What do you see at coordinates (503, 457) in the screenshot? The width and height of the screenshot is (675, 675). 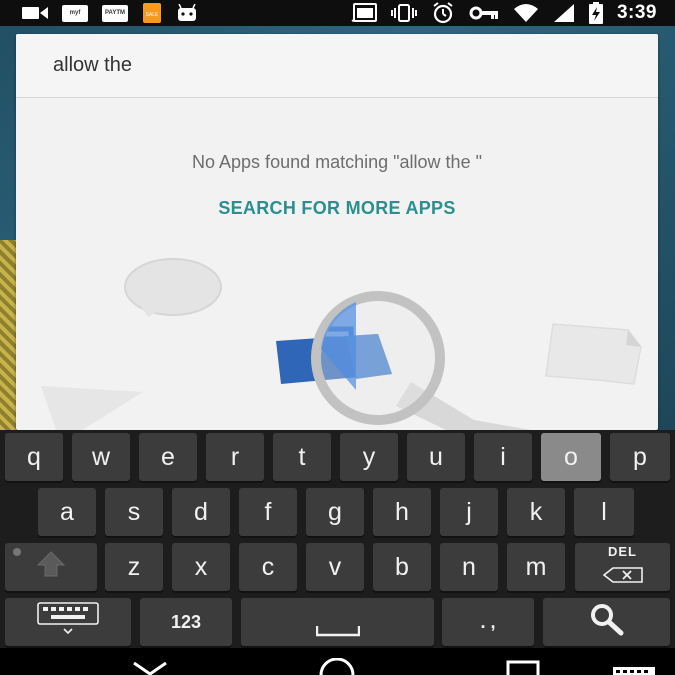 I see `key-i: i` at bounding box center [503, 457].